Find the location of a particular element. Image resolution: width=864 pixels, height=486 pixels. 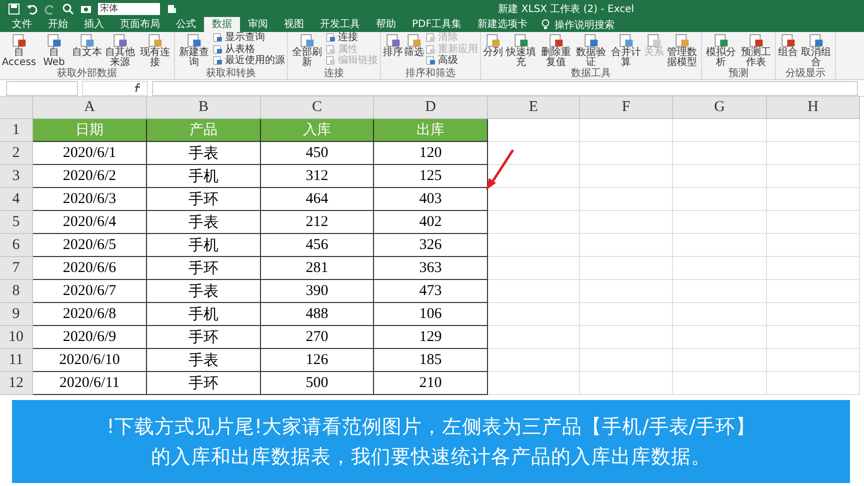

ribbon-button: 删除重复值 is located at coordinates (556, 50).